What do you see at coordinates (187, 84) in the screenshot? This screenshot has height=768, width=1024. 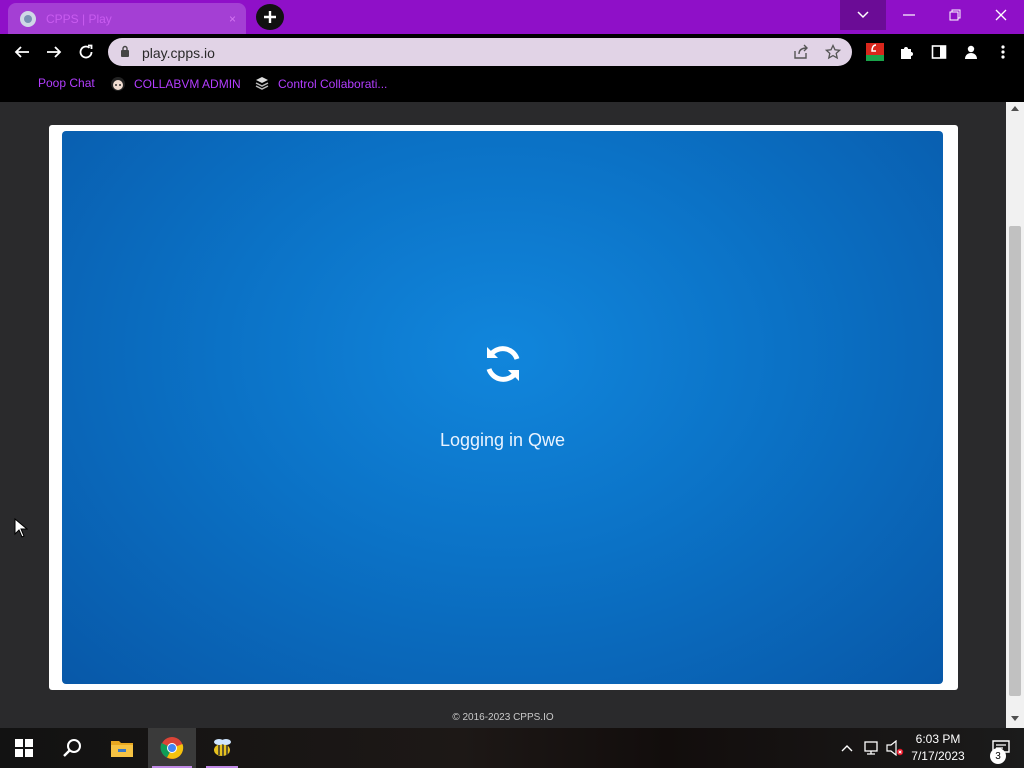 I see `bookmark-label: COLLABVM ADMIN` at bounding box center [187, 84].